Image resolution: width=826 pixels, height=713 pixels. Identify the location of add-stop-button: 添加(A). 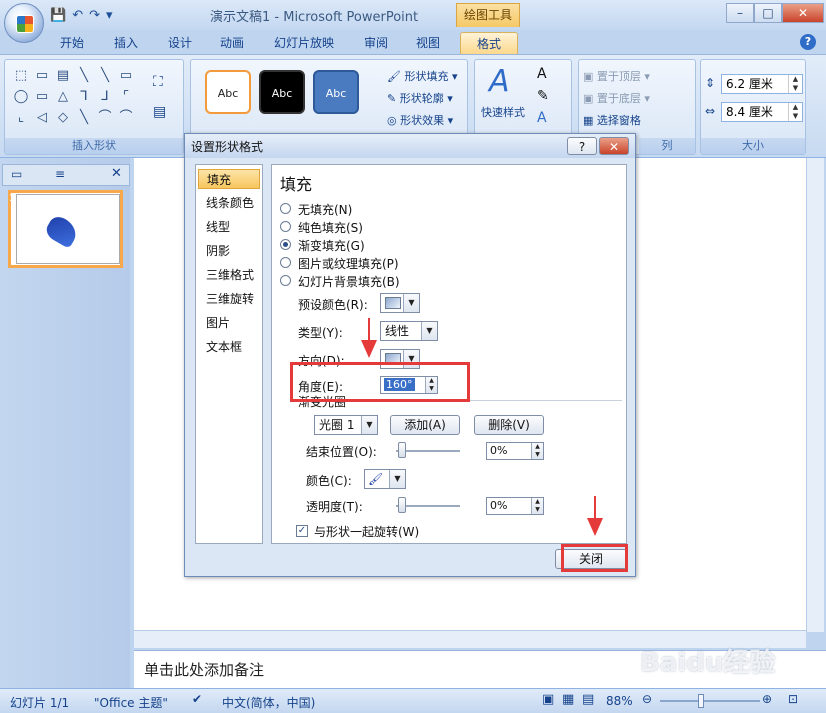
(425, 425).